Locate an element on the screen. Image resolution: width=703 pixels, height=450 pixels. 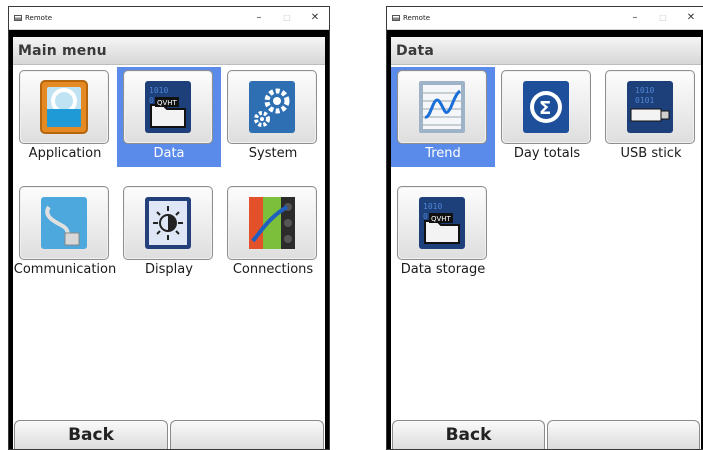
trend-chart-icon is located at coordinates (442, 107).